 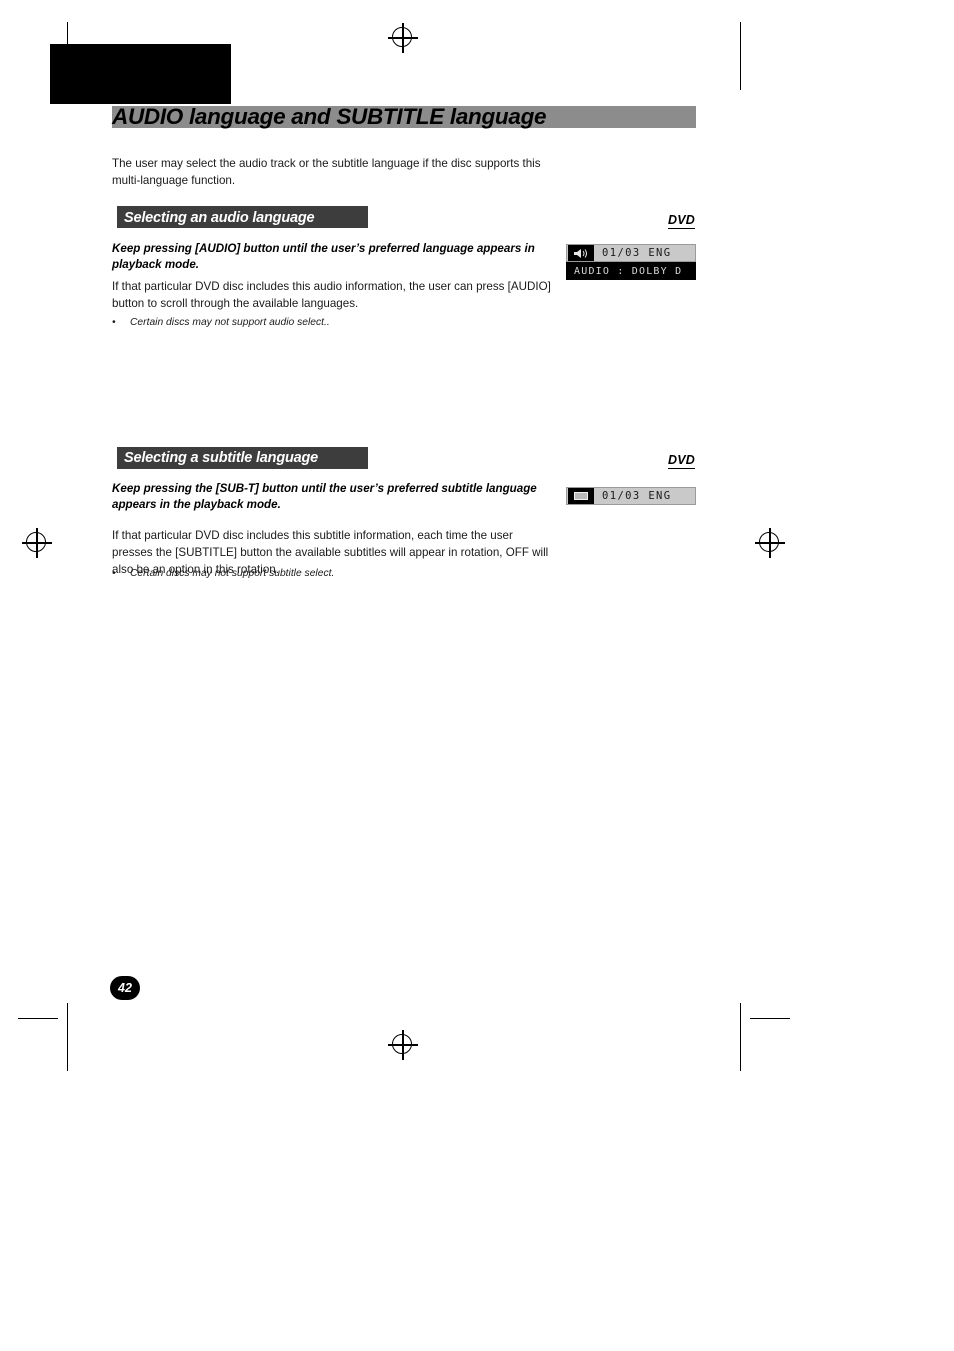 I want to click on osd-audio-line2-text: AUDIO : DOLBY D, so click(x=628, y=271).